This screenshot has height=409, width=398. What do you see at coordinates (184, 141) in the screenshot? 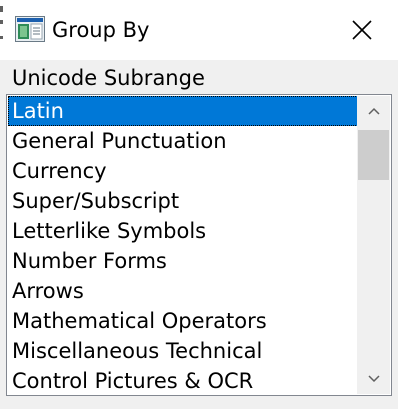
I see `subrange-item: General Punctuation` at bounding box center [184, 141].